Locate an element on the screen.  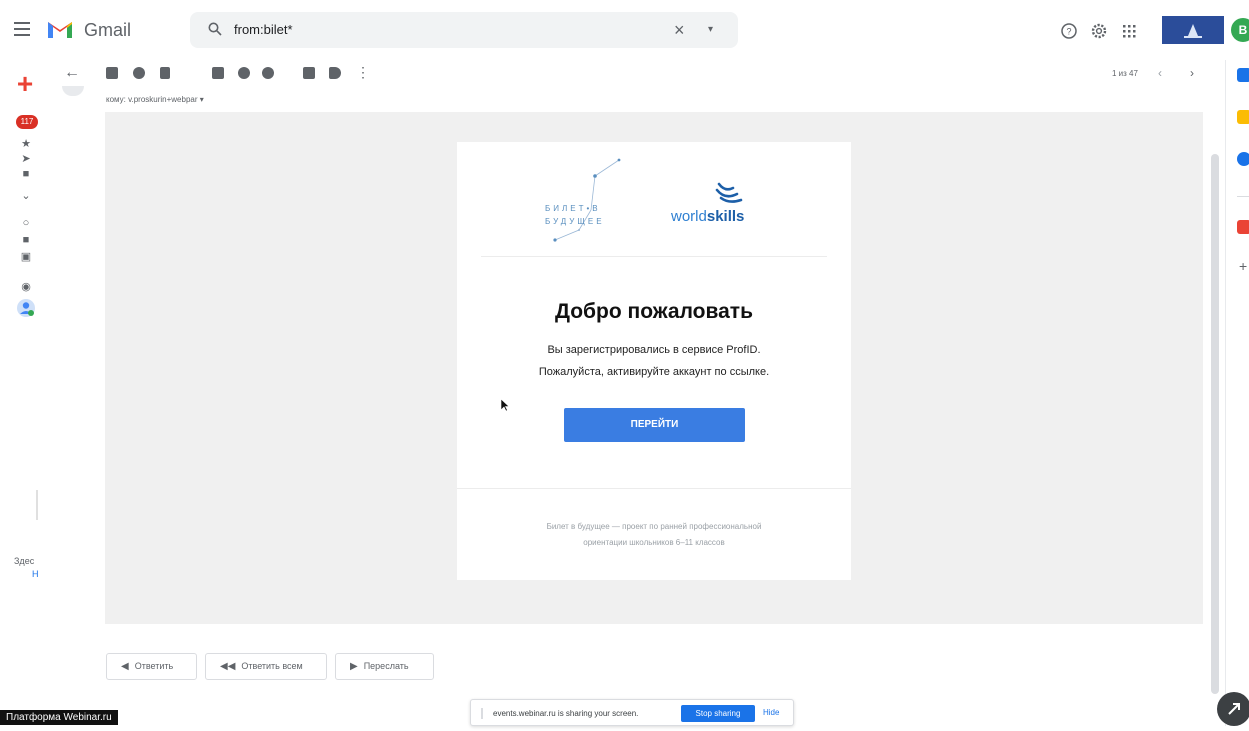
archive-icon is located at coordinates (112, 73).